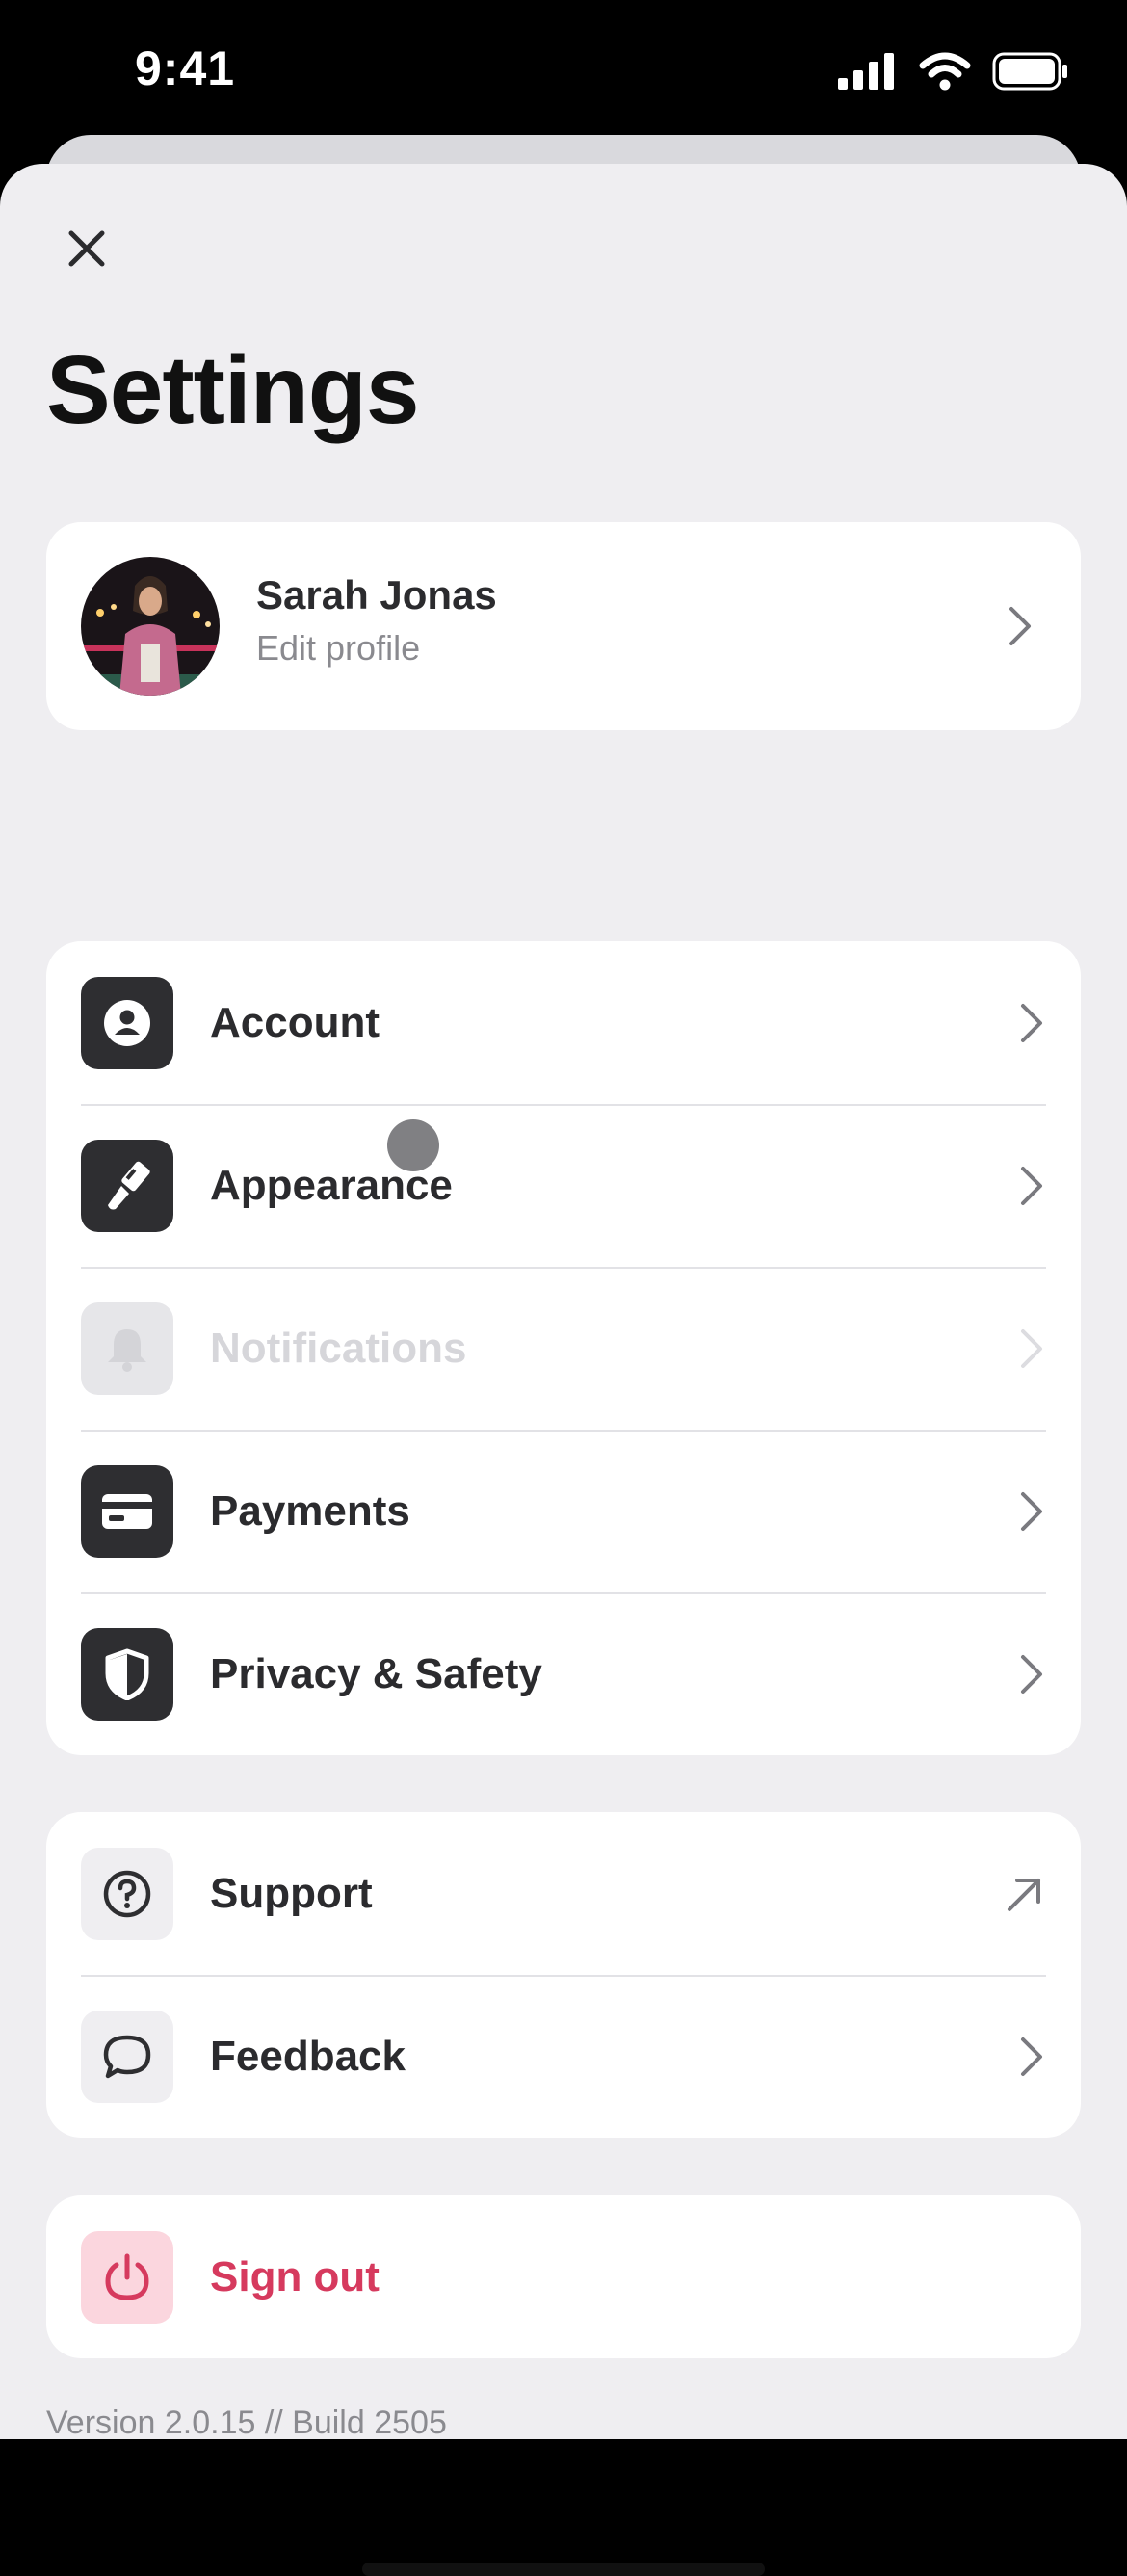 This screenshot has height=2576, width=1127. Describe the element at coordinates (310, 1510) in the screenshot. I see `settings-item-label: Payments` at that location.